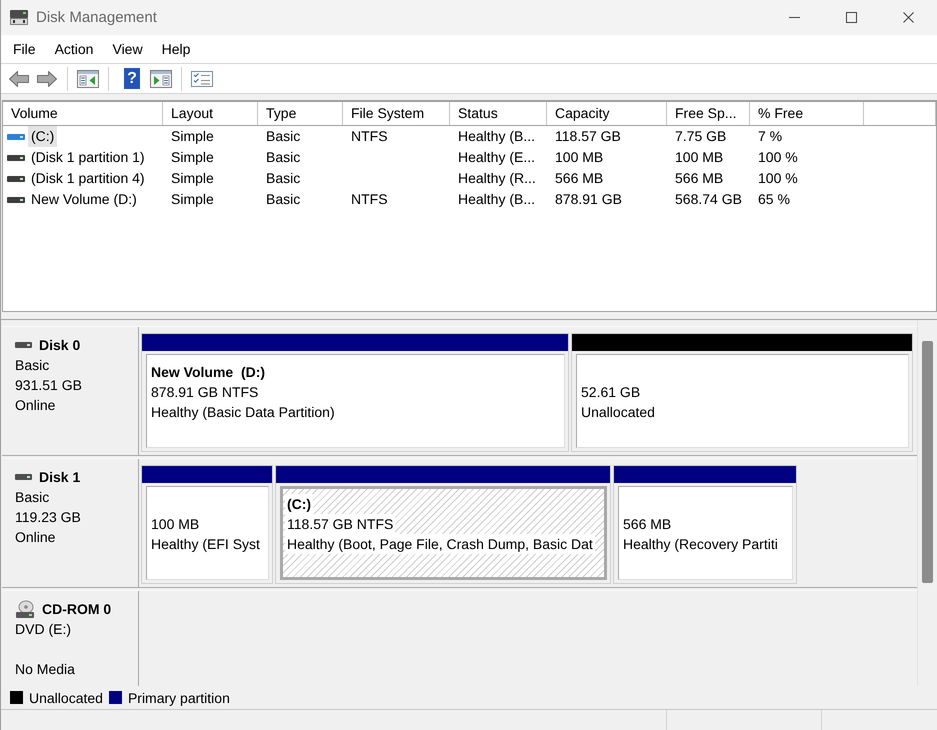  Describe the element at coordinates (48, 517) in the screenshot. I see `disk-size: 119.23 GB` at that location.